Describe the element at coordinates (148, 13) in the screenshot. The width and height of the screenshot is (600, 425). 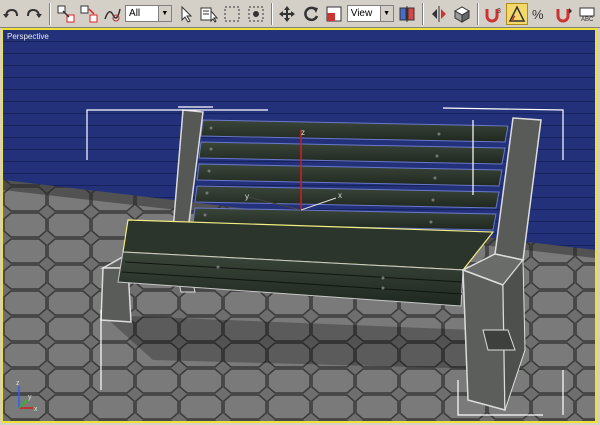
I see `selection-filter-dropdown: All ▼` at that location.